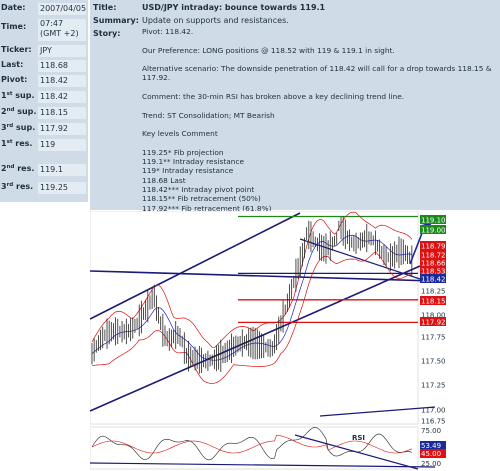 The image size is (500, 471). Describe the element at coordinates (62, 113) in the screenshot. I see `support-2-value: 118.15` at that location.